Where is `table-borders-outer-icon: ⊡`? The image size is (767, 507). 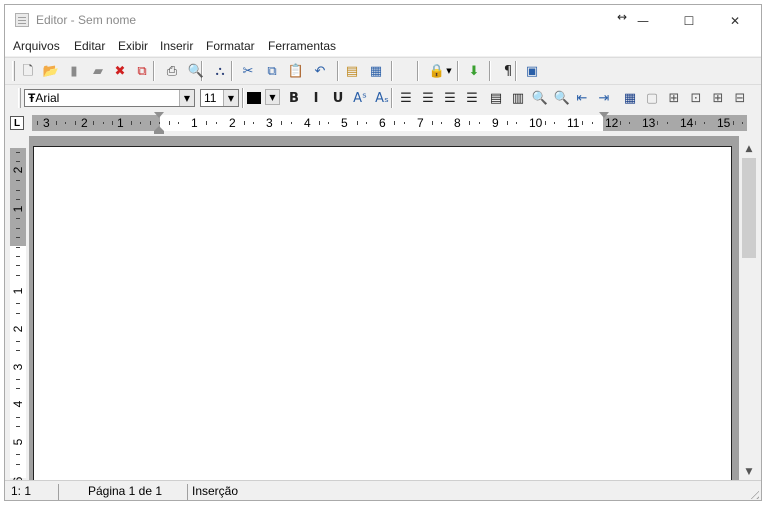 table-borders-outer-icon: ⊡ is located at coordinates (696, 98).